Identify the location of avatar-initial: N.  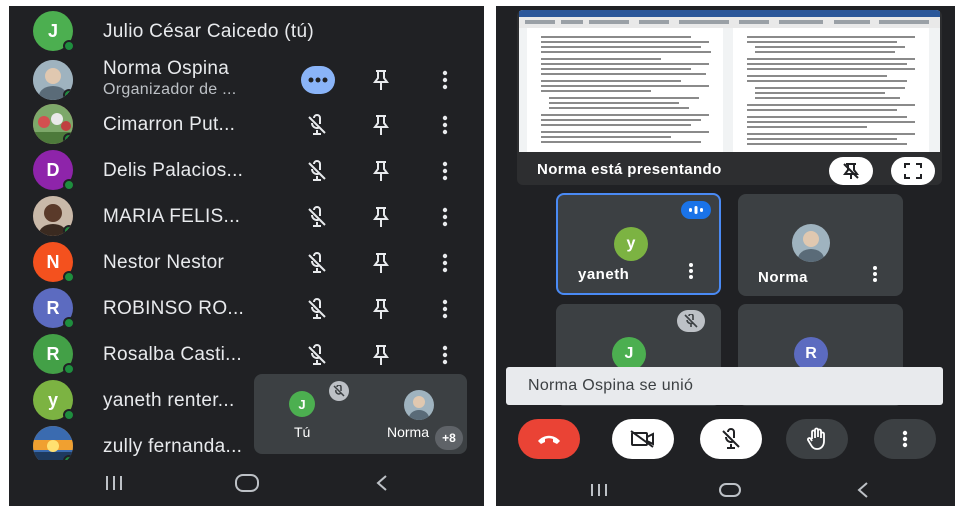
(53, 261).